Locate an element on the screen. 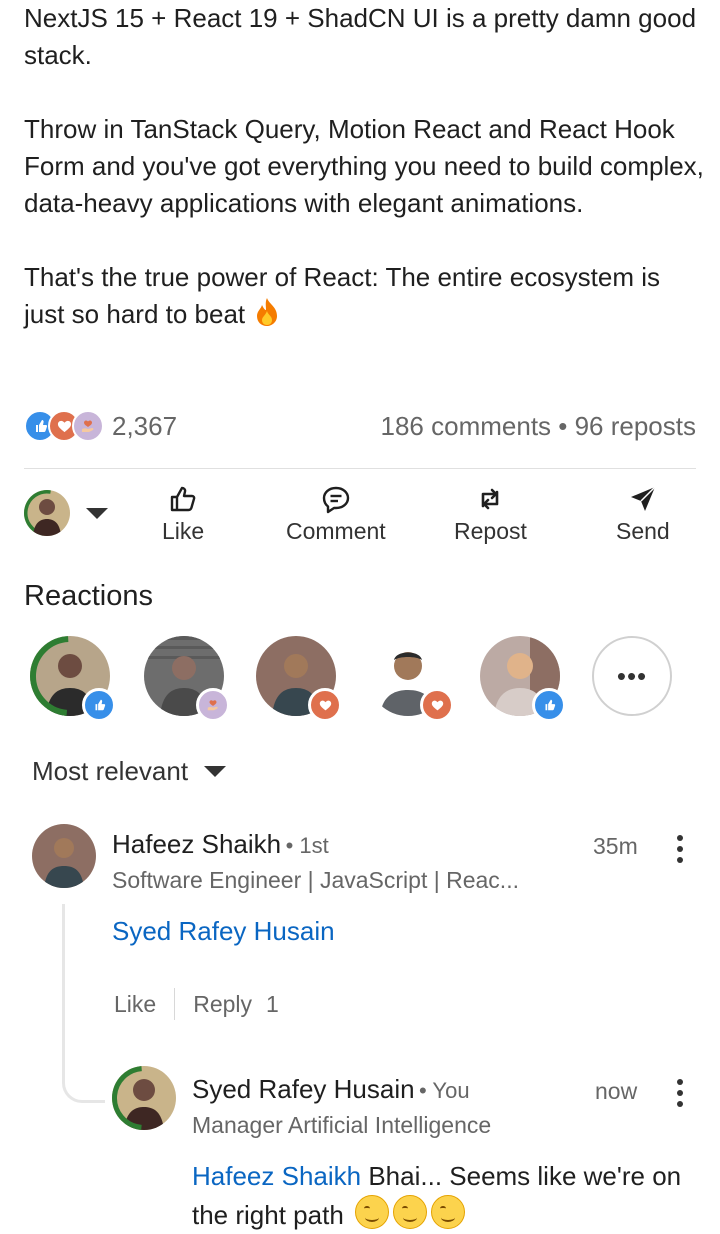 Image resolution: width=720 pixels, height=1234 pixels. send-icon is located at coordinates (643, 498).